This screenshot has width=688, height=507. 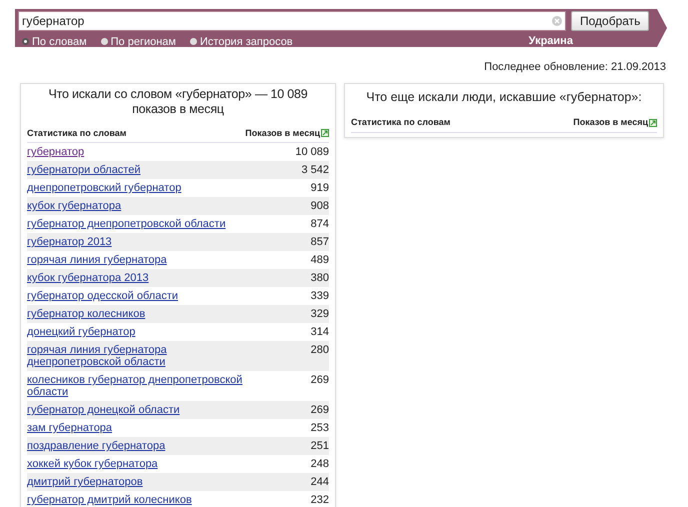 I want to click on count-cell: 874, so click(x=319, y=224).